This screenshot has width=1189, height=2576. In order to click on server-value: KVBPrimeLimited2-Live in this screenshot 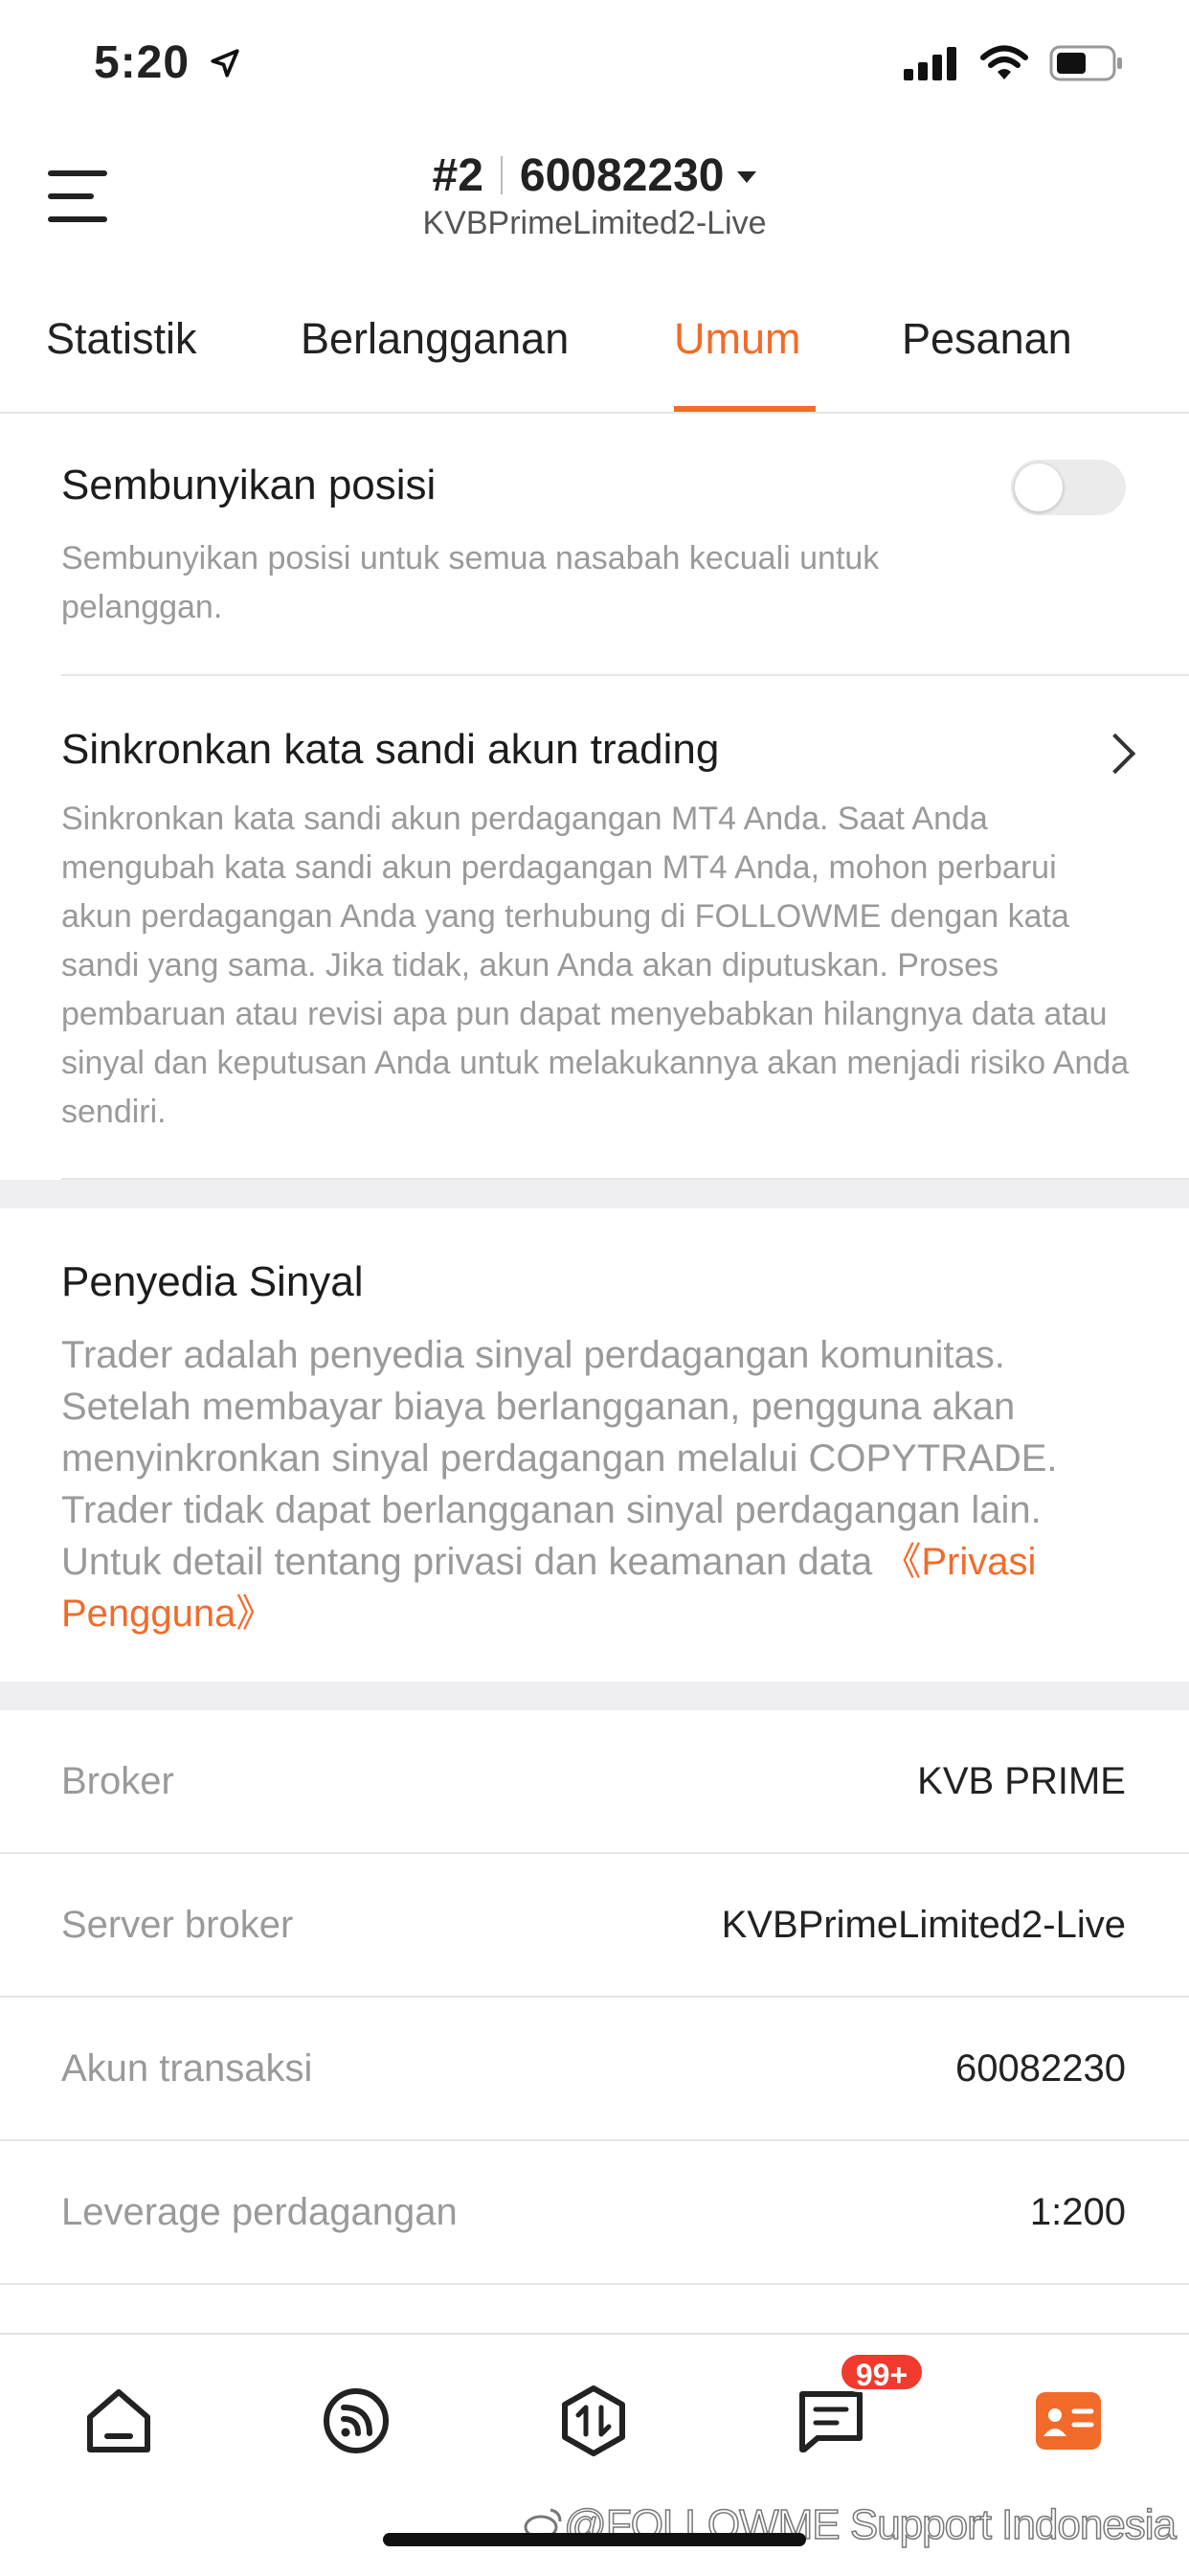, I will do `click(923, 1925)`.